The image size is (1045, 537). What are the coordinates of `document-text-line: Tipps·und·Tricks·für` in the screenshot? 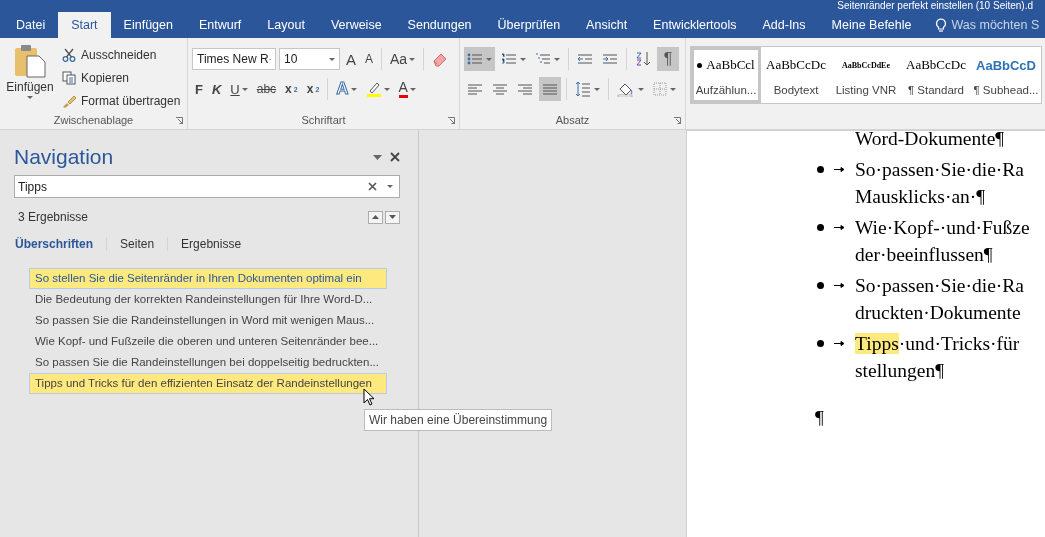 It's located at (937, 344).